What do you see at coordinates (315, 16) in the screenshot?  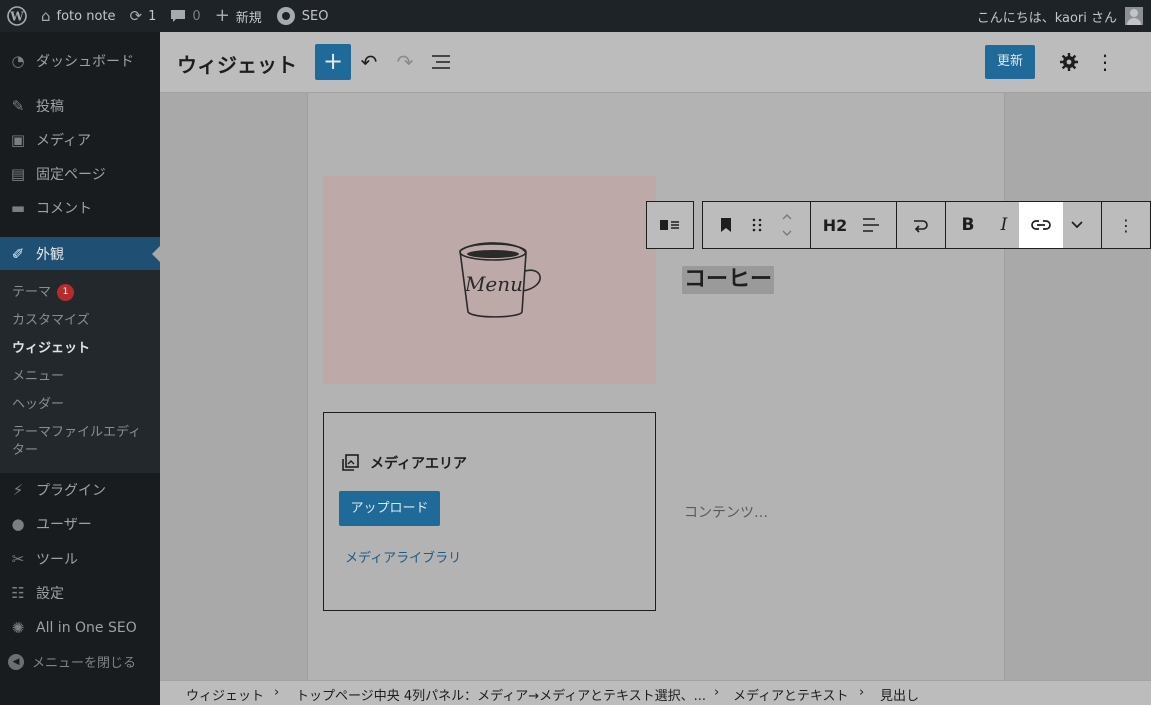 I see `seo-label: SEO` at bounding box center [315, 16].